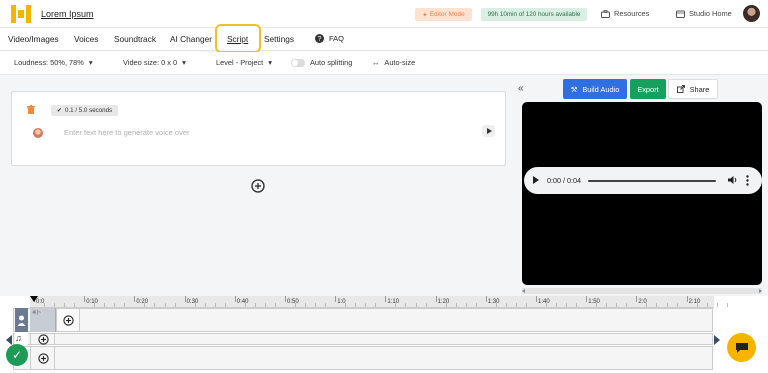 The height and width of the screenshot is (373, 768). I want to click on preview-scrollbar, so click(642, 291).